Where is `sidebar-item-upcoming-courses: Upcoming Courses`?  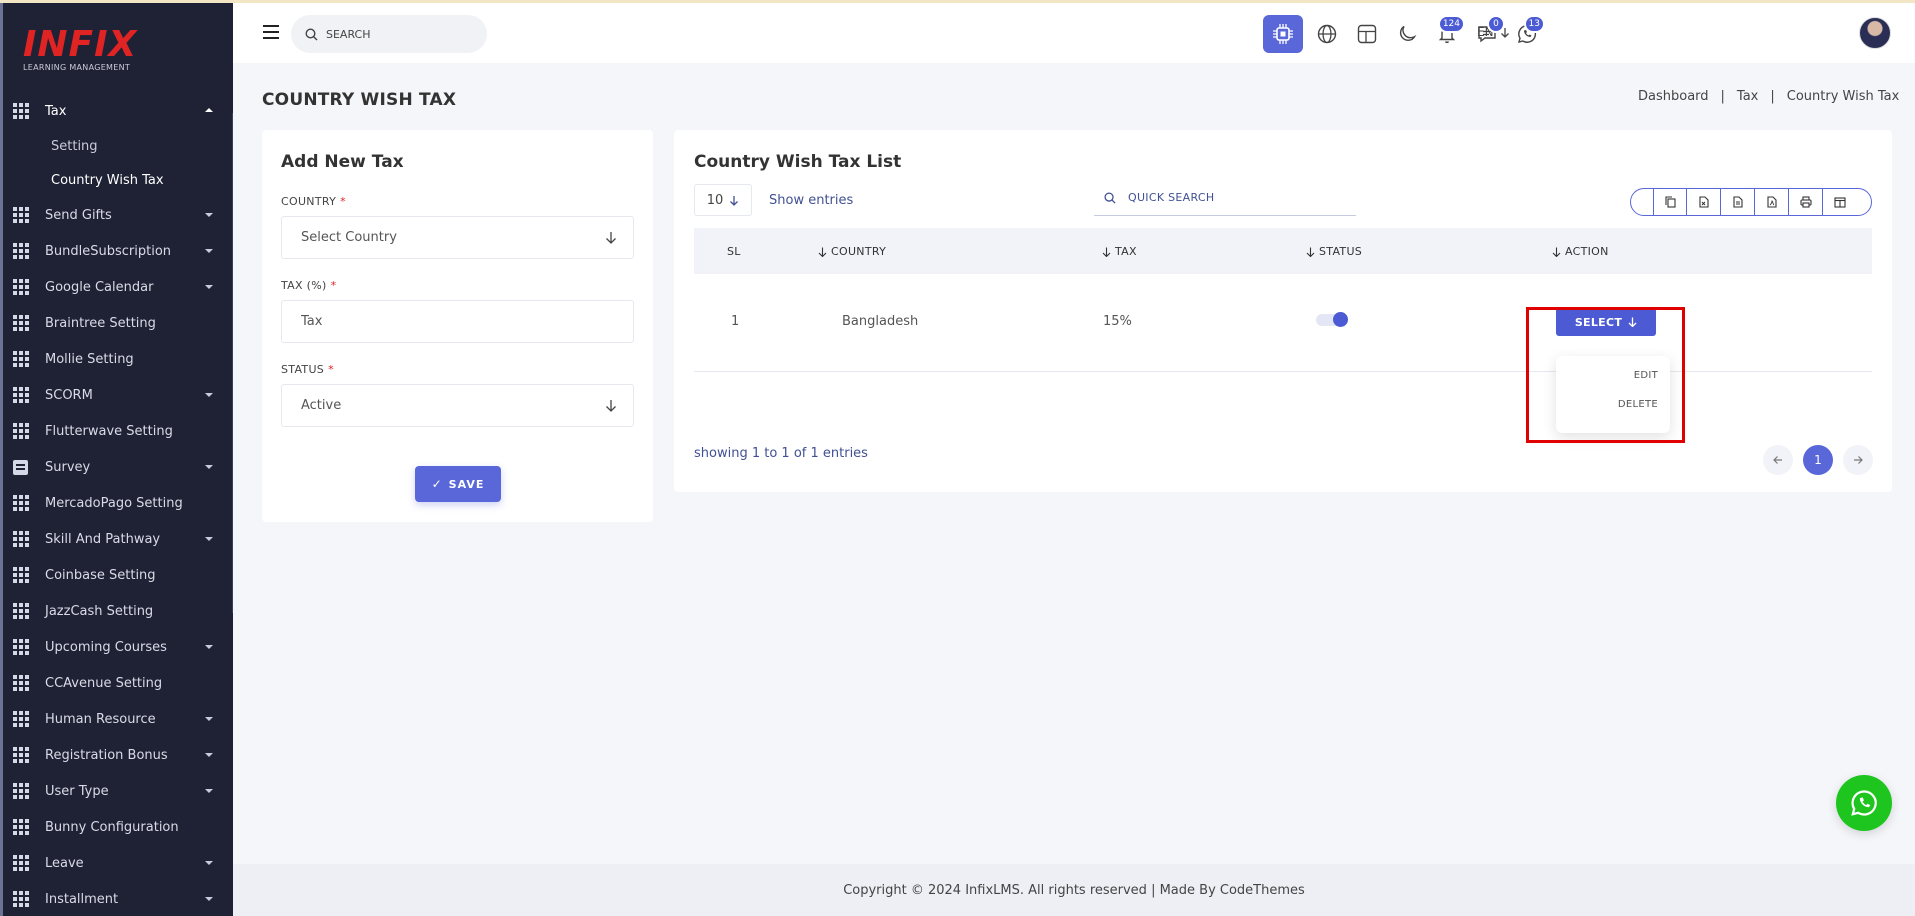
sidebar-item-upcoming-courses: Upcoming Courses is located at coordinates (118, 647).